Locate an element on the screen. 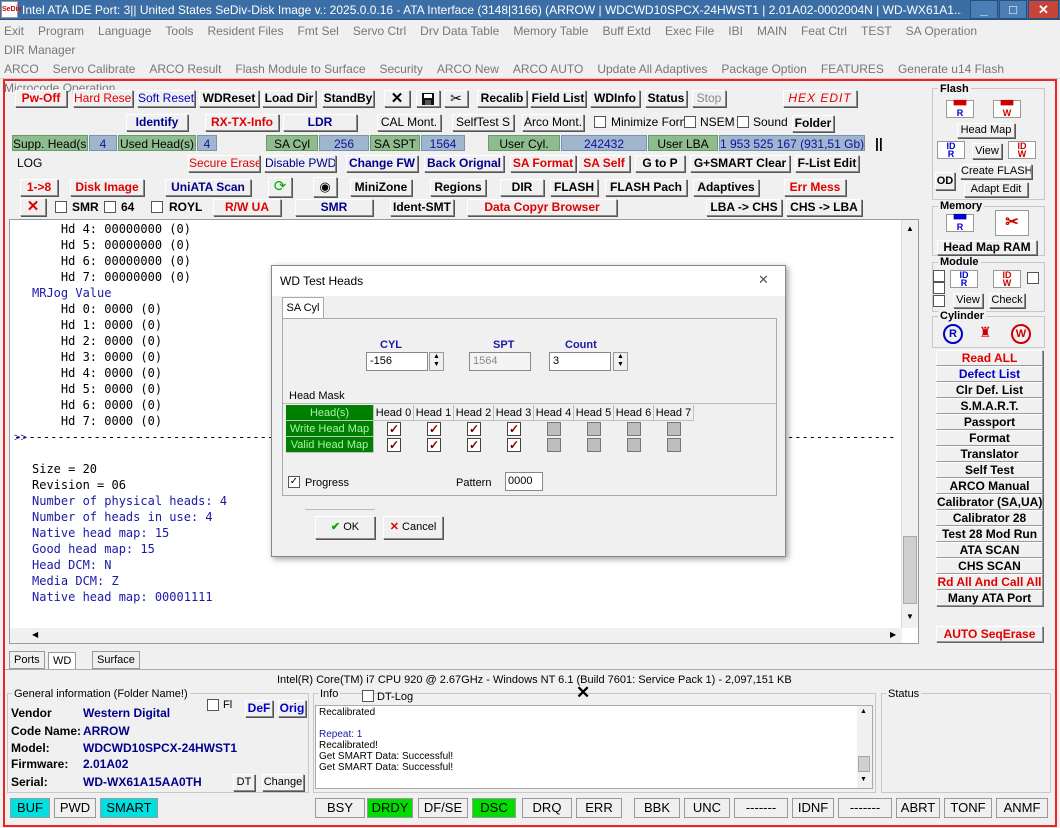 The width and height of the screenshot is (1060, 828). wdreset-button: WDReset is located at coordinates (229, 98).